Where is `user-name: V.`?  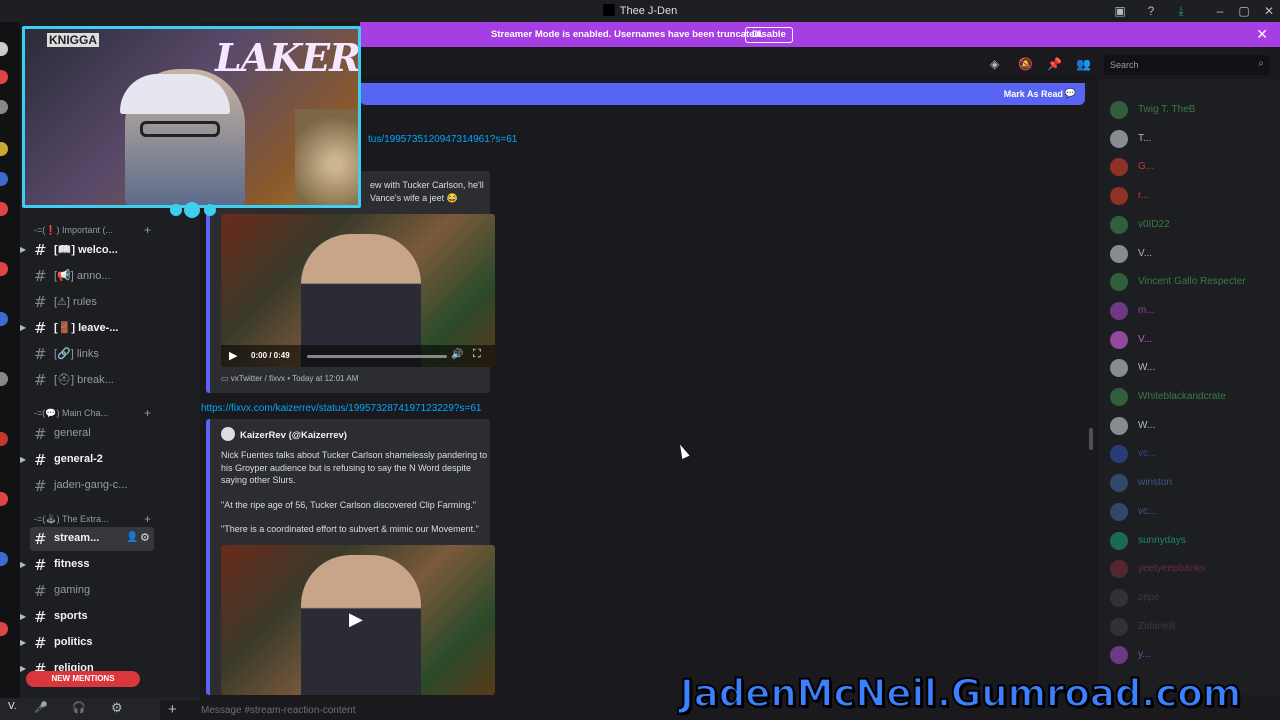 user-name: V. is located at coordinates (12, 706).